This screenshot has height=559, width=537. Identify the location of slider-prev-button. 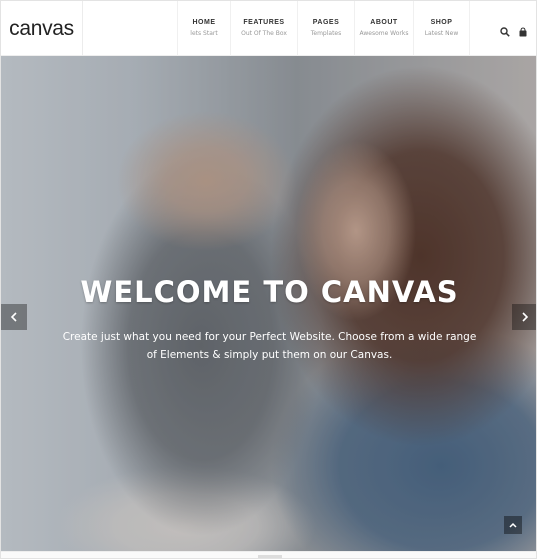
(14, 317).